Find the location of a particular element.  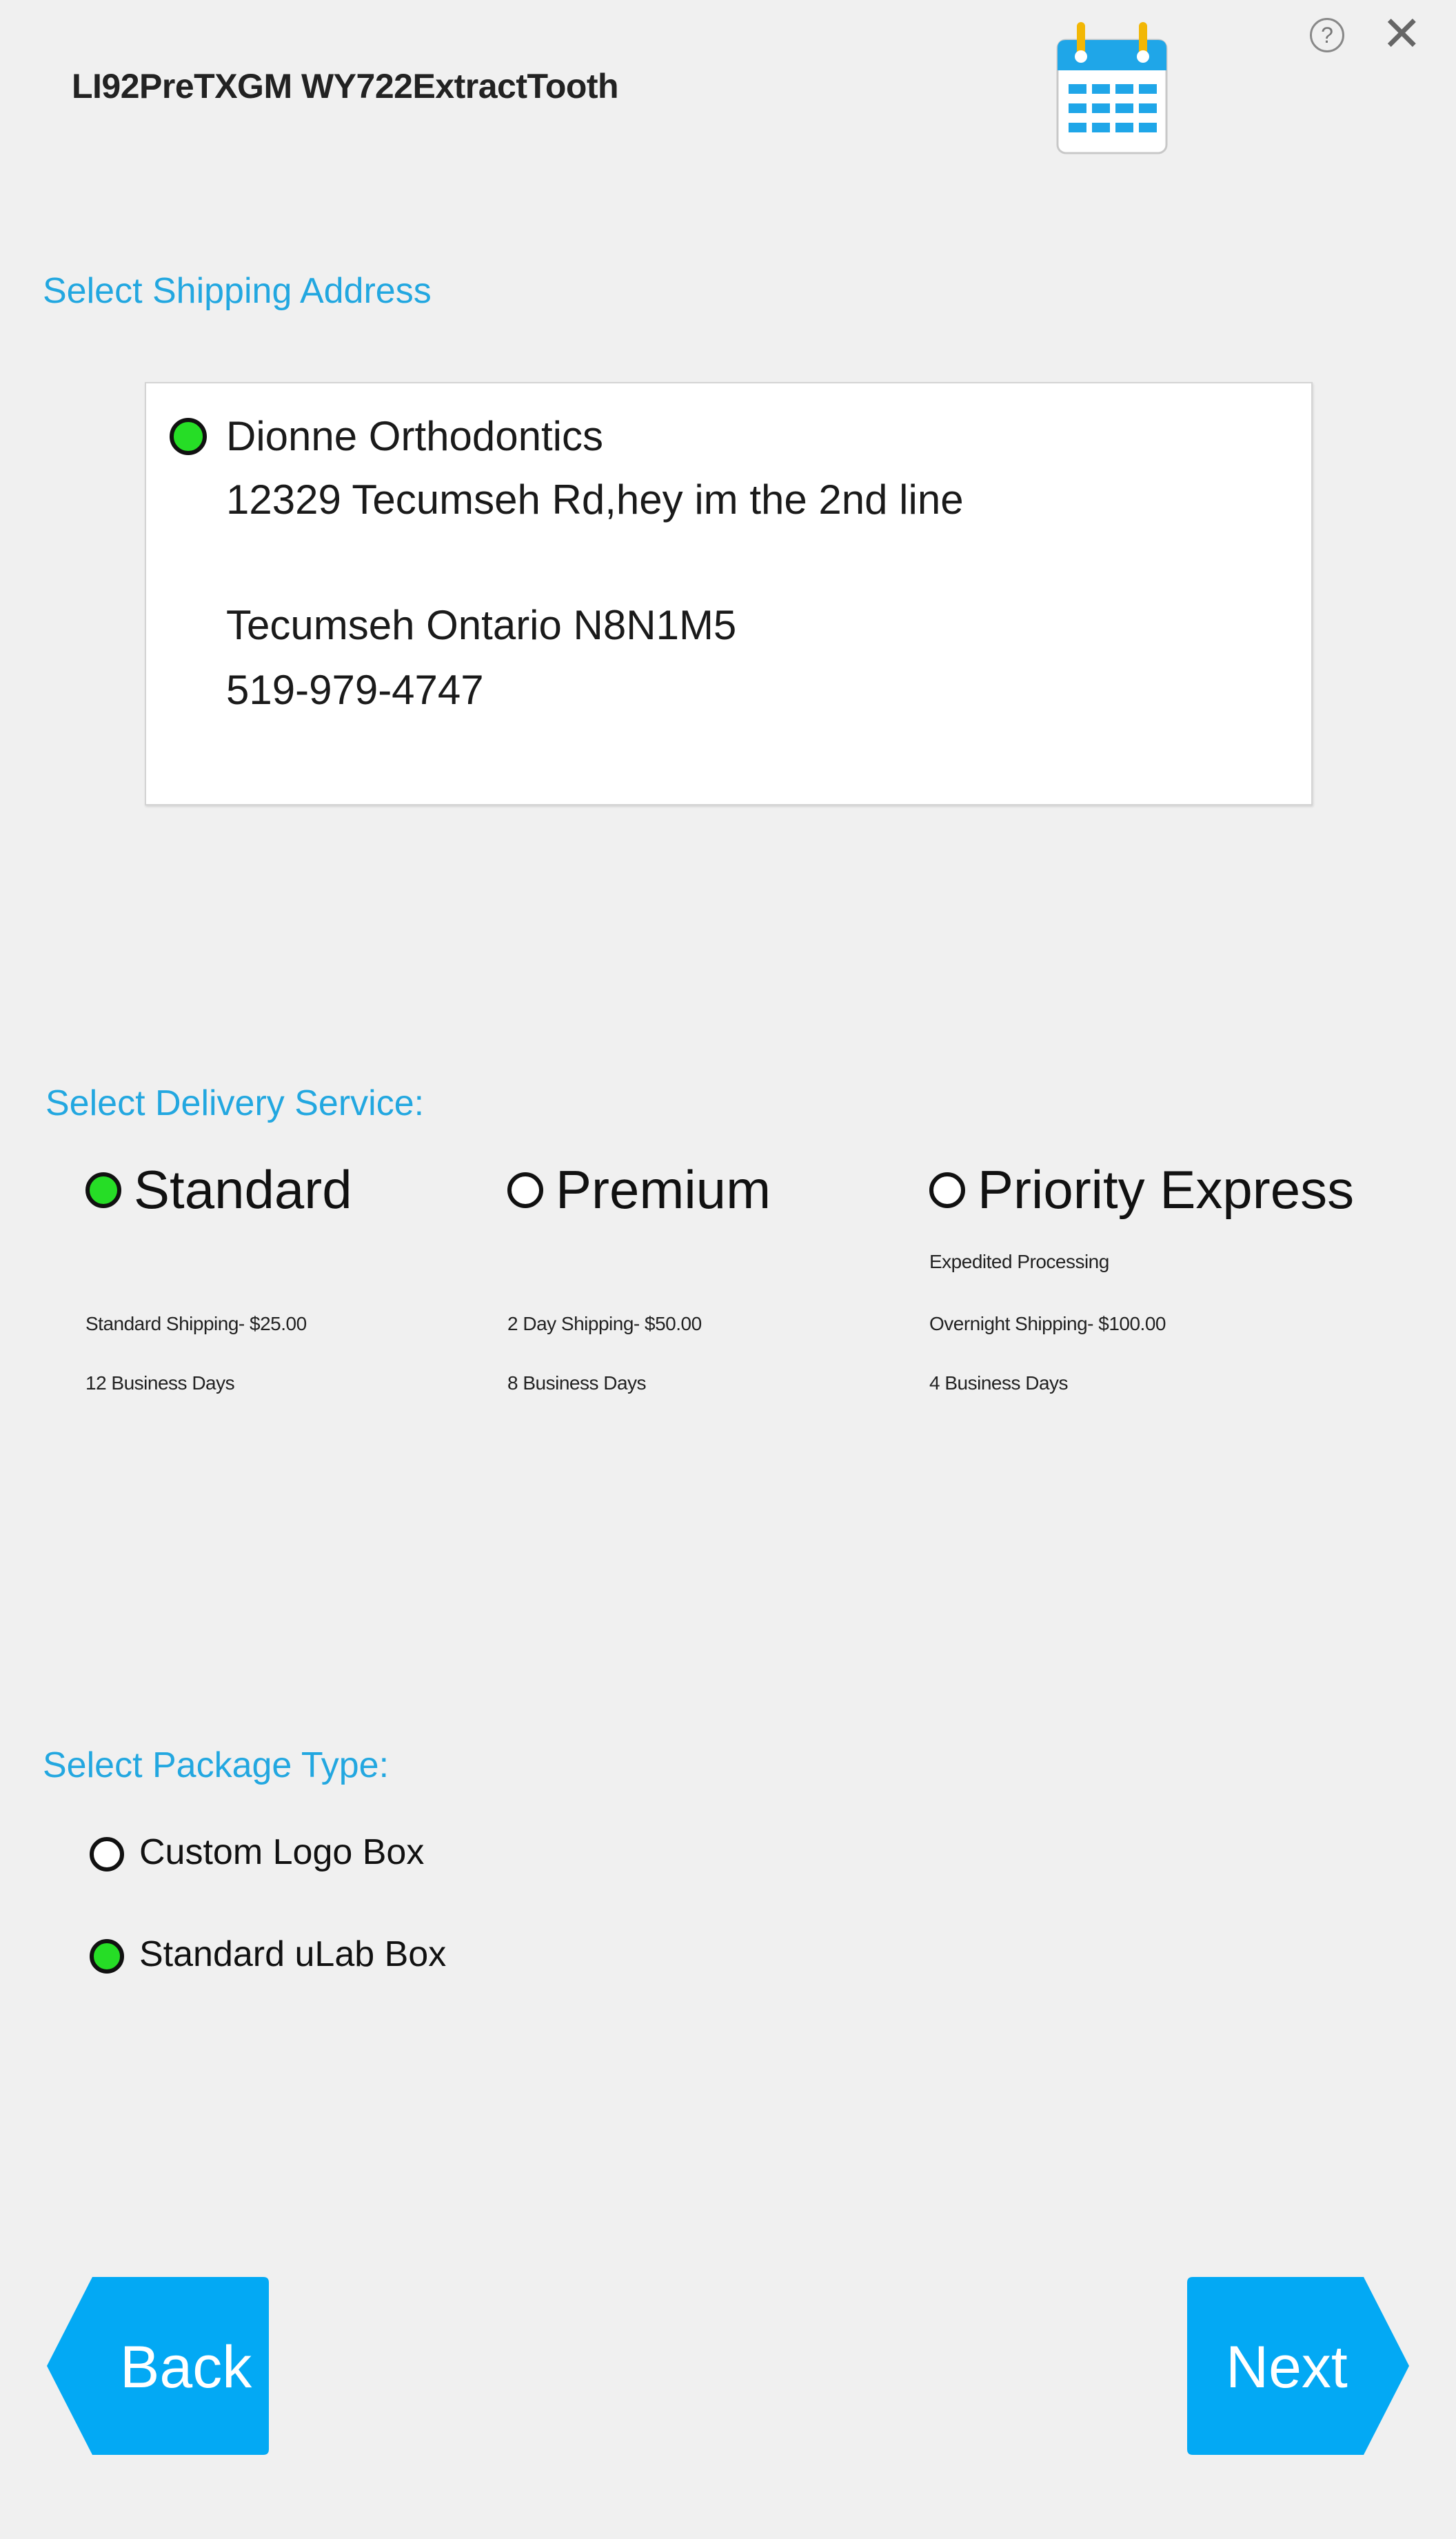

delivery-service-label: Select Delivery Service: is located at coordinates (236, 1103).